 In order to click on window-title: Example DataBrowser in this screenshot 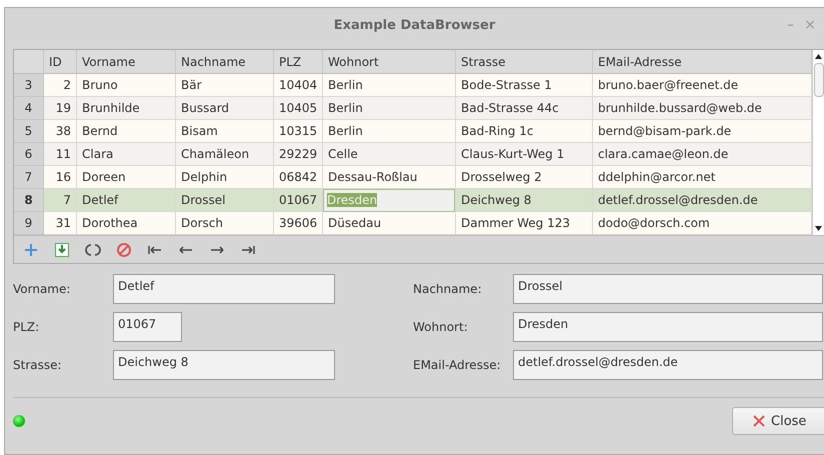, I will do `click(415, 25)`.